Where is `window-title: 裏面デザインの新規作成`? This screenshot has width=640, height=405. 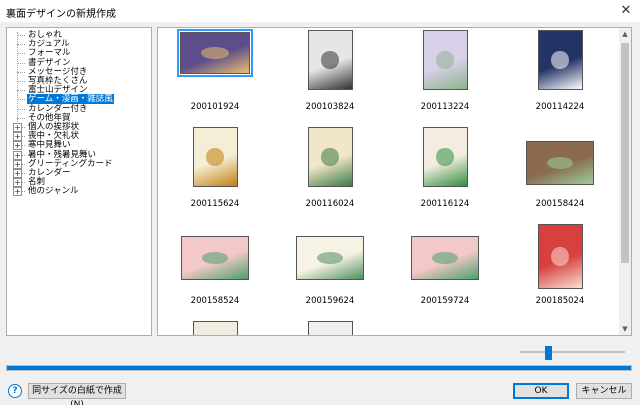 window-title: 裏面デザインの新規作成 is located at coordinates (61, 14).